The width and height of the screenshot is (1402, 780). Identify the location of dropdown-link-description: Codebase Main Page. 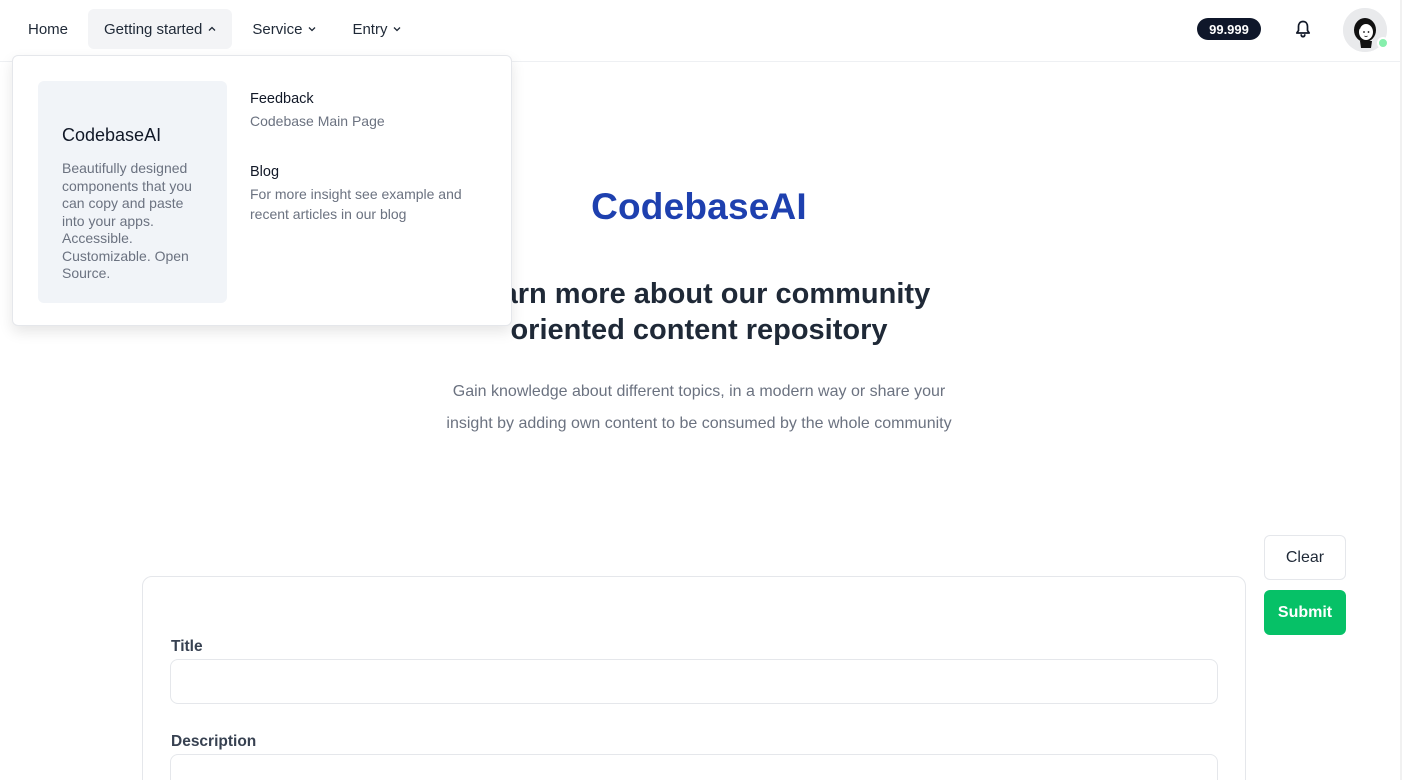
(317, 121).